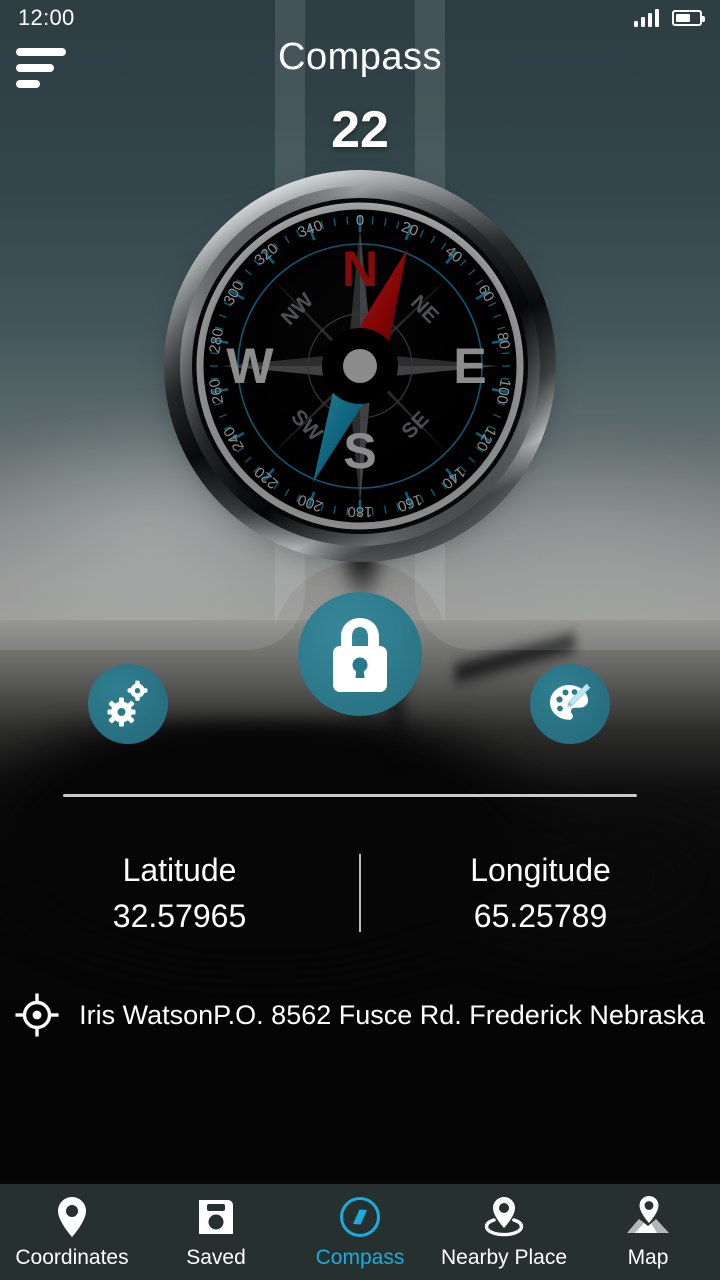 This screenshot has width=720, height=1280. I want to click on app-bar: Compass, so click(360, 55).